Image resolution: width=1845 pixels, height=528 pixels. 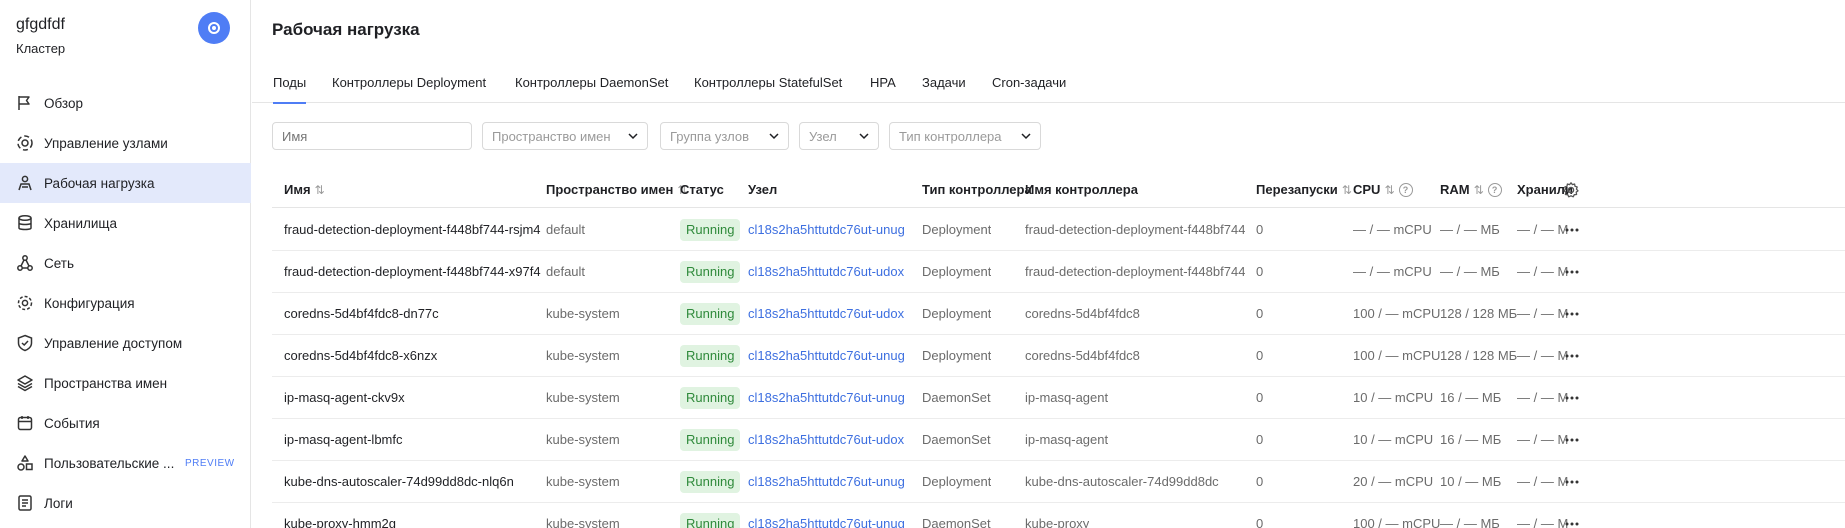 I want to click on controller-name: coredns-5d4bf4fdc8, so click(x=1082, y=313).